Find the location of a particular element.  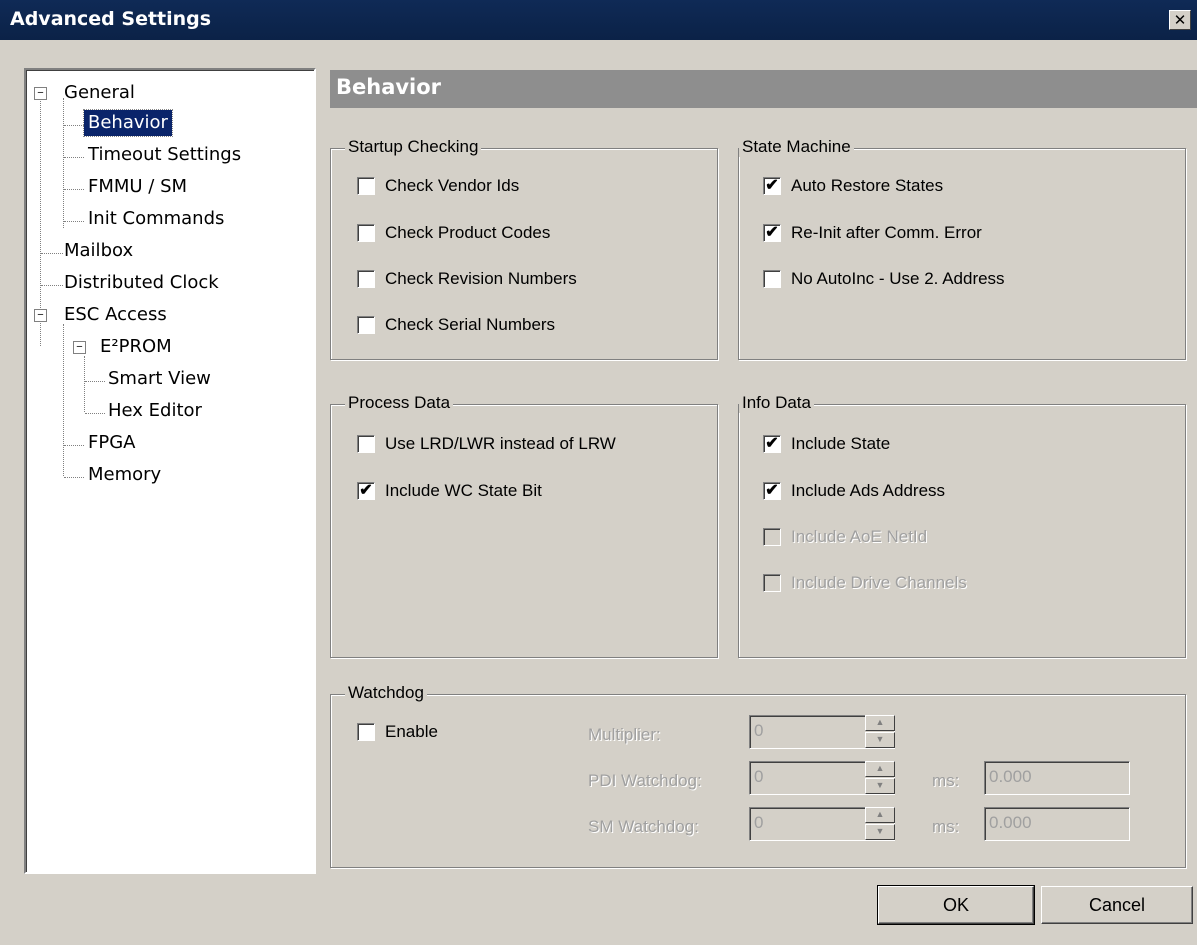

group-legend: State Machine is located at coordinates (796, 147).